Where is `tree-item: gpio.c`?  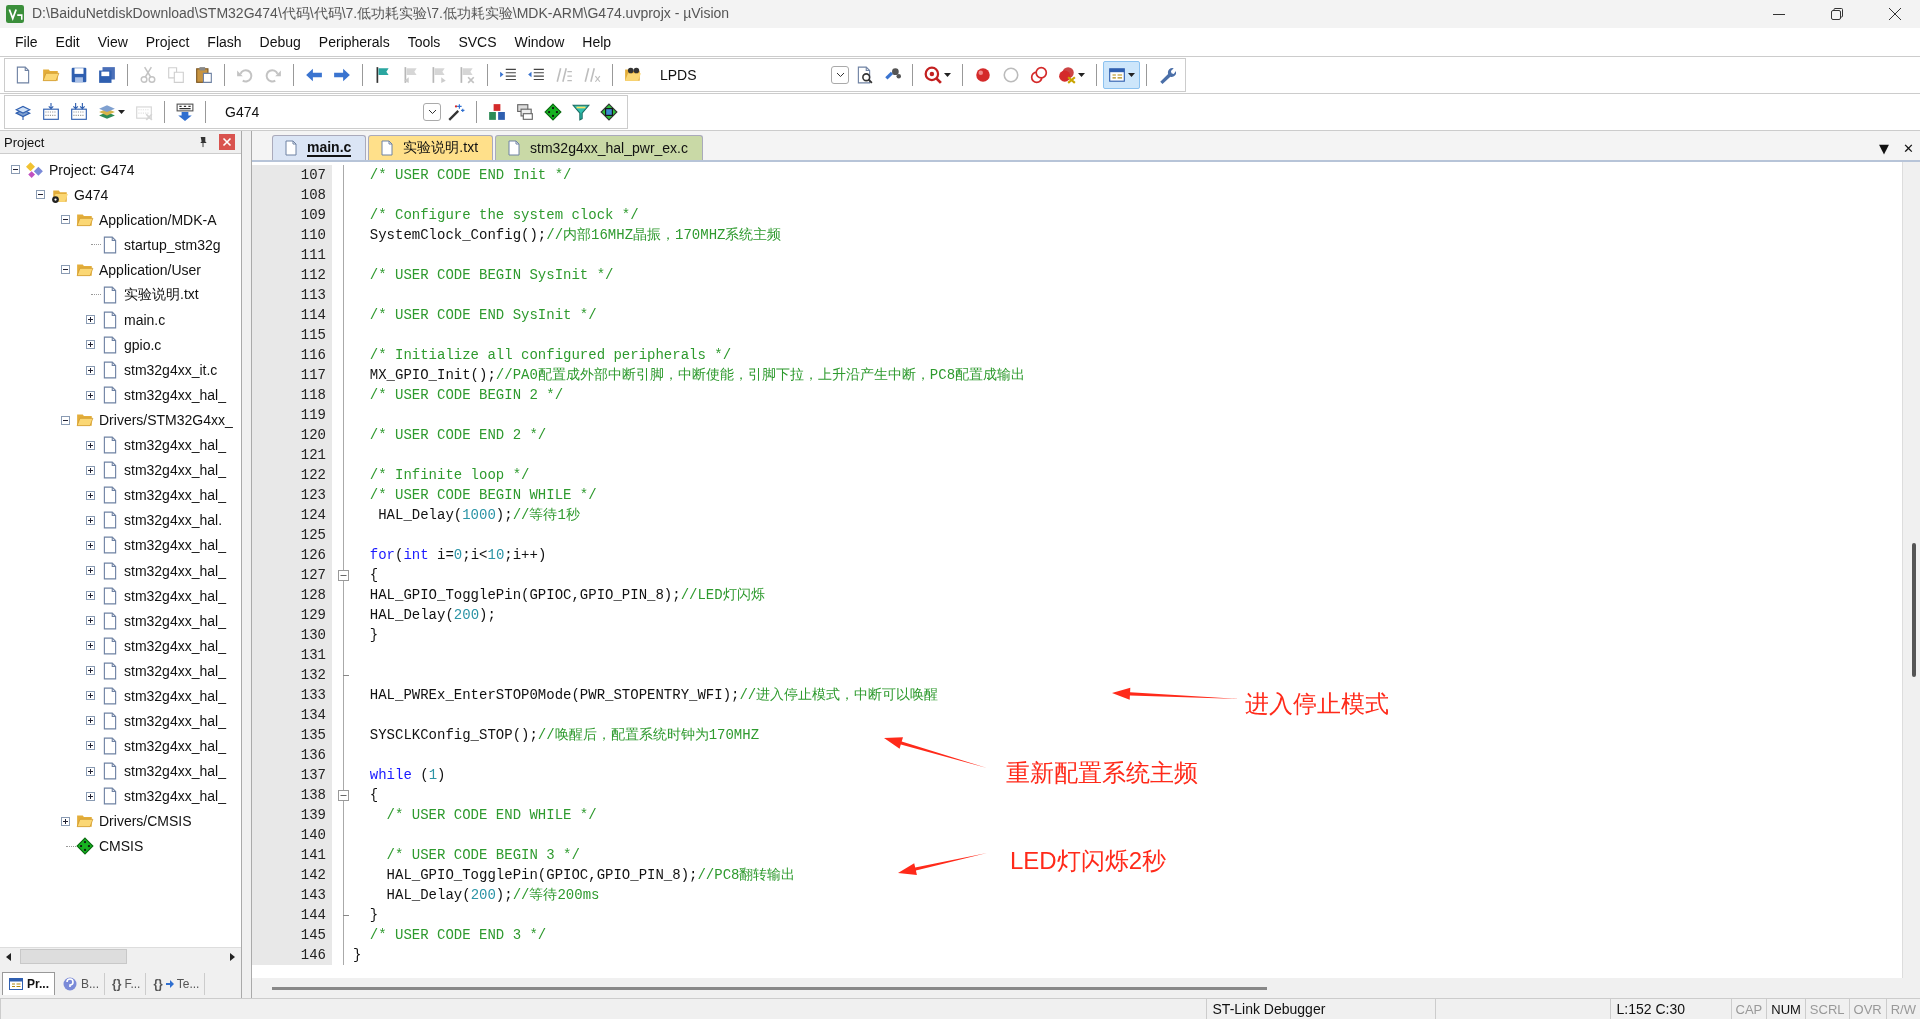 tree-item: gpio.c is located at coordinates (141, 344).